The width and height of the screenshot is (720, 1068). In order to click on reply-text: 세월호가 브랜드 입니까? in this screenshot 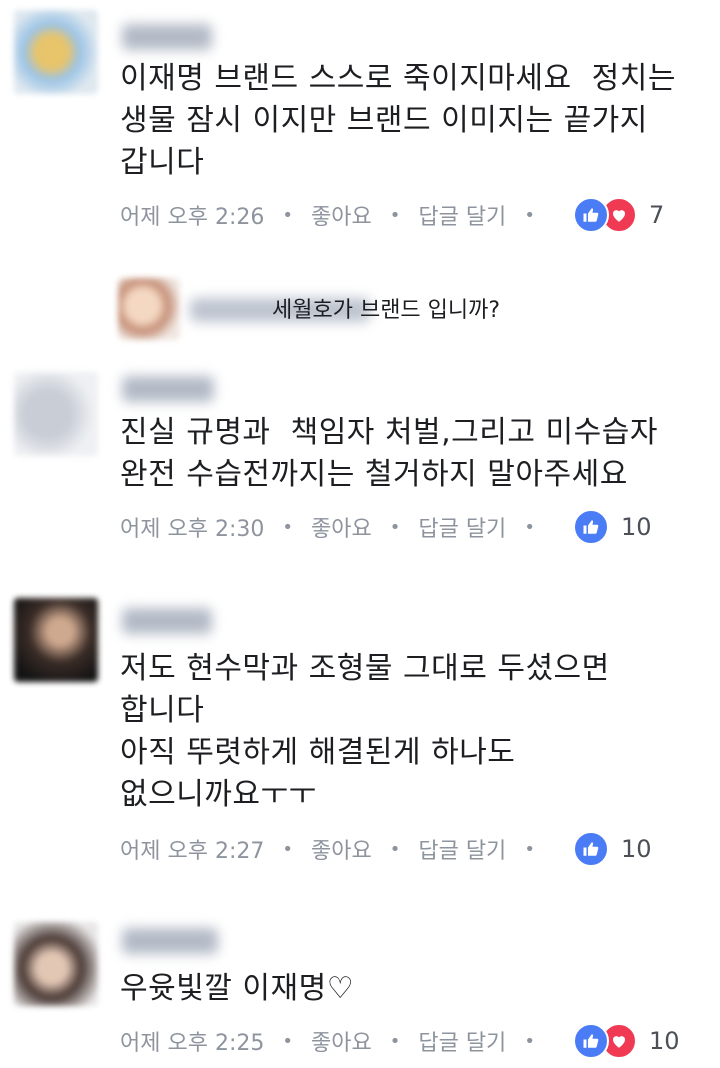, I will do `click(386, 310)`.